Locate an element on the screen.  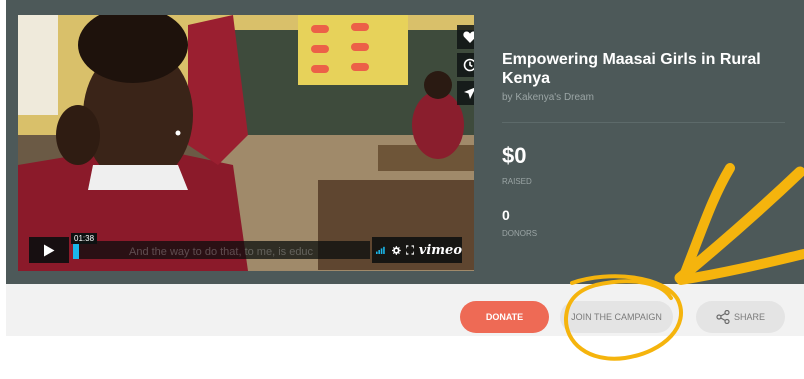
play-icon is located at coordinates (49, 250).